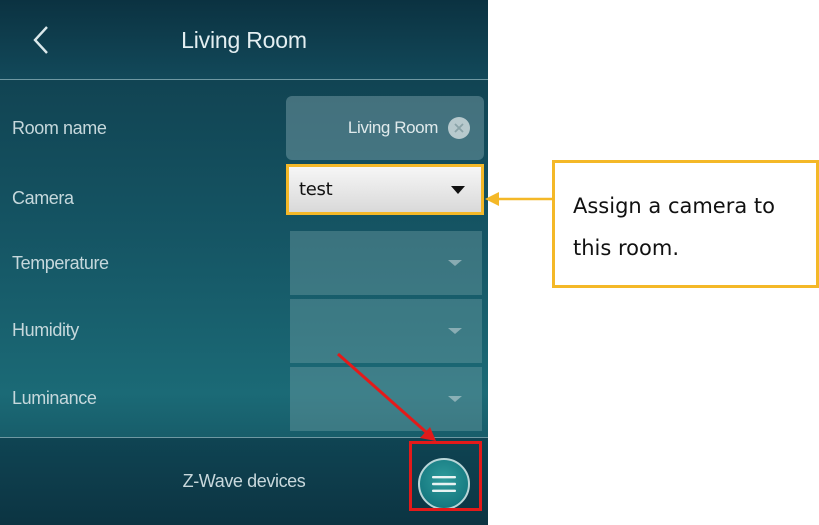 The image size is (819, 525). I want to click on luminance-label: Luminance, so click(54, 398).